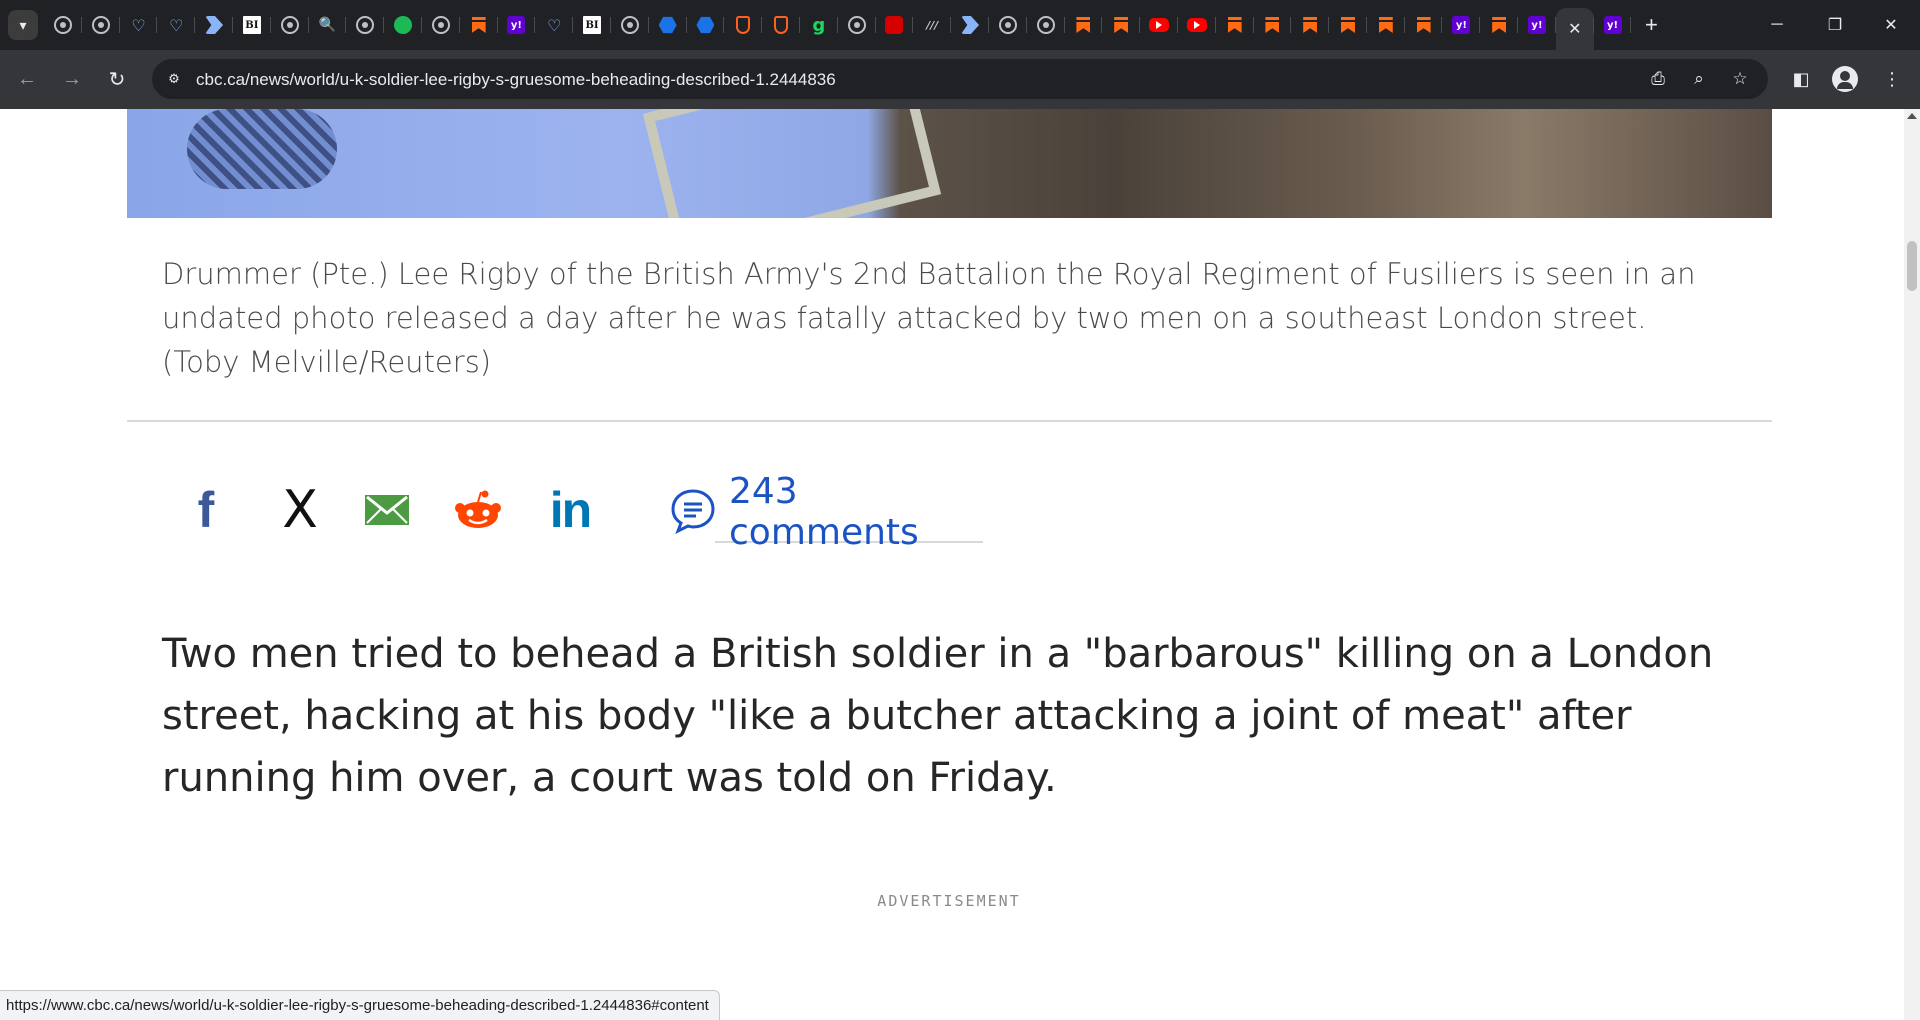  I want to click on mail-icon, so click(387, 510).